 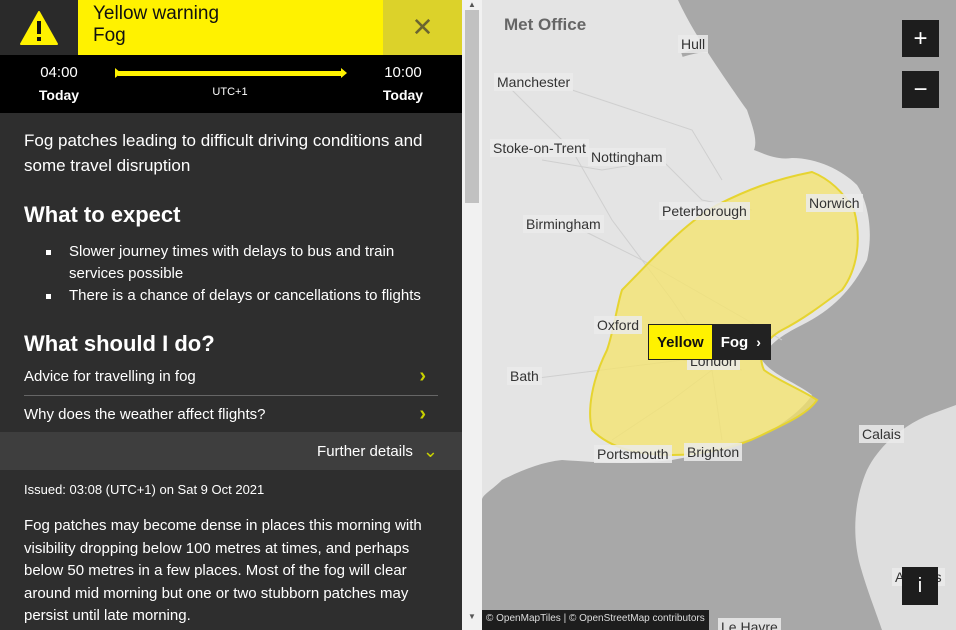 I want to click on map-warning-label: Yellow Fog ›, so click(x=709, y=342).